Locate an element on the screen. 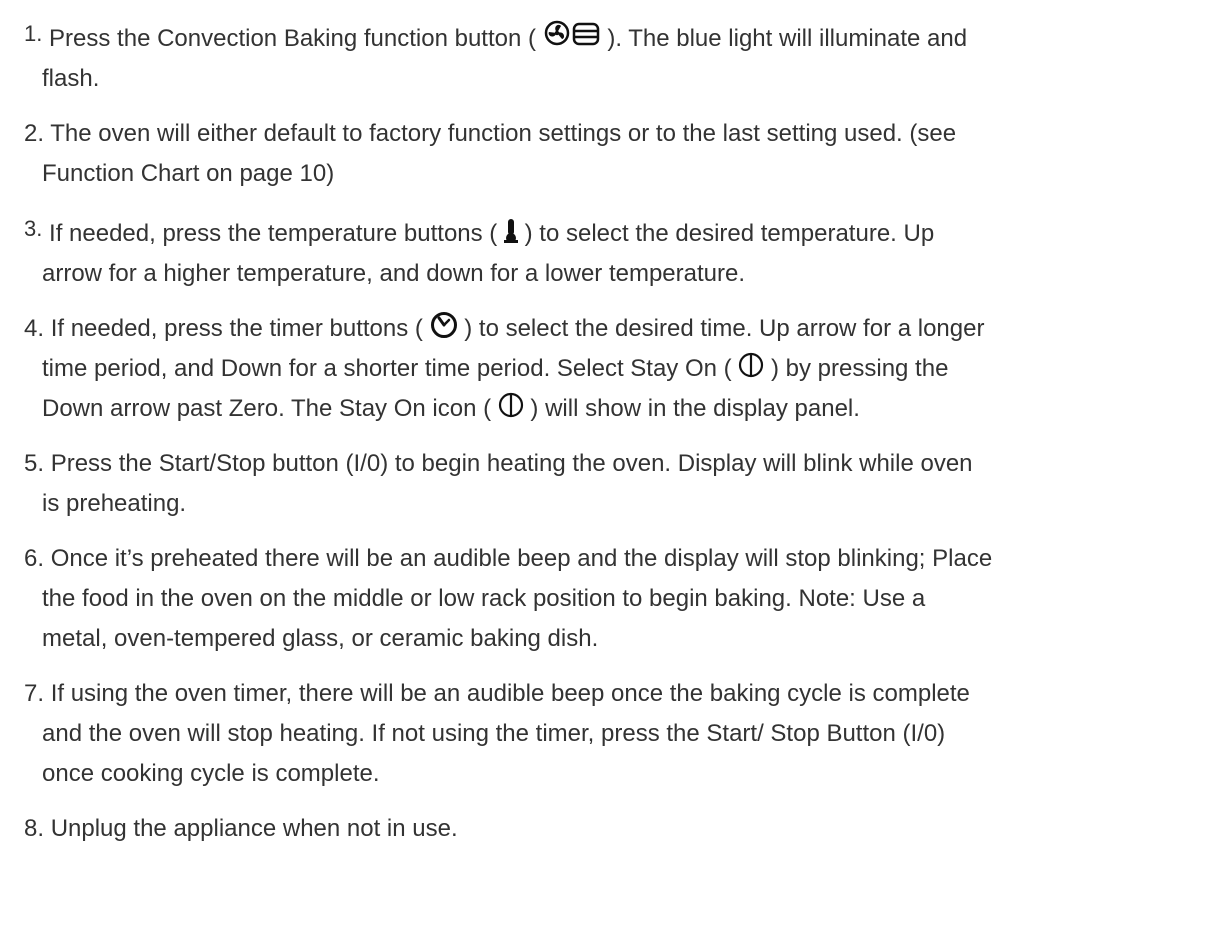 This screenshot has width=1205, height=943. timer-icon is located at coordinates (444, 325).